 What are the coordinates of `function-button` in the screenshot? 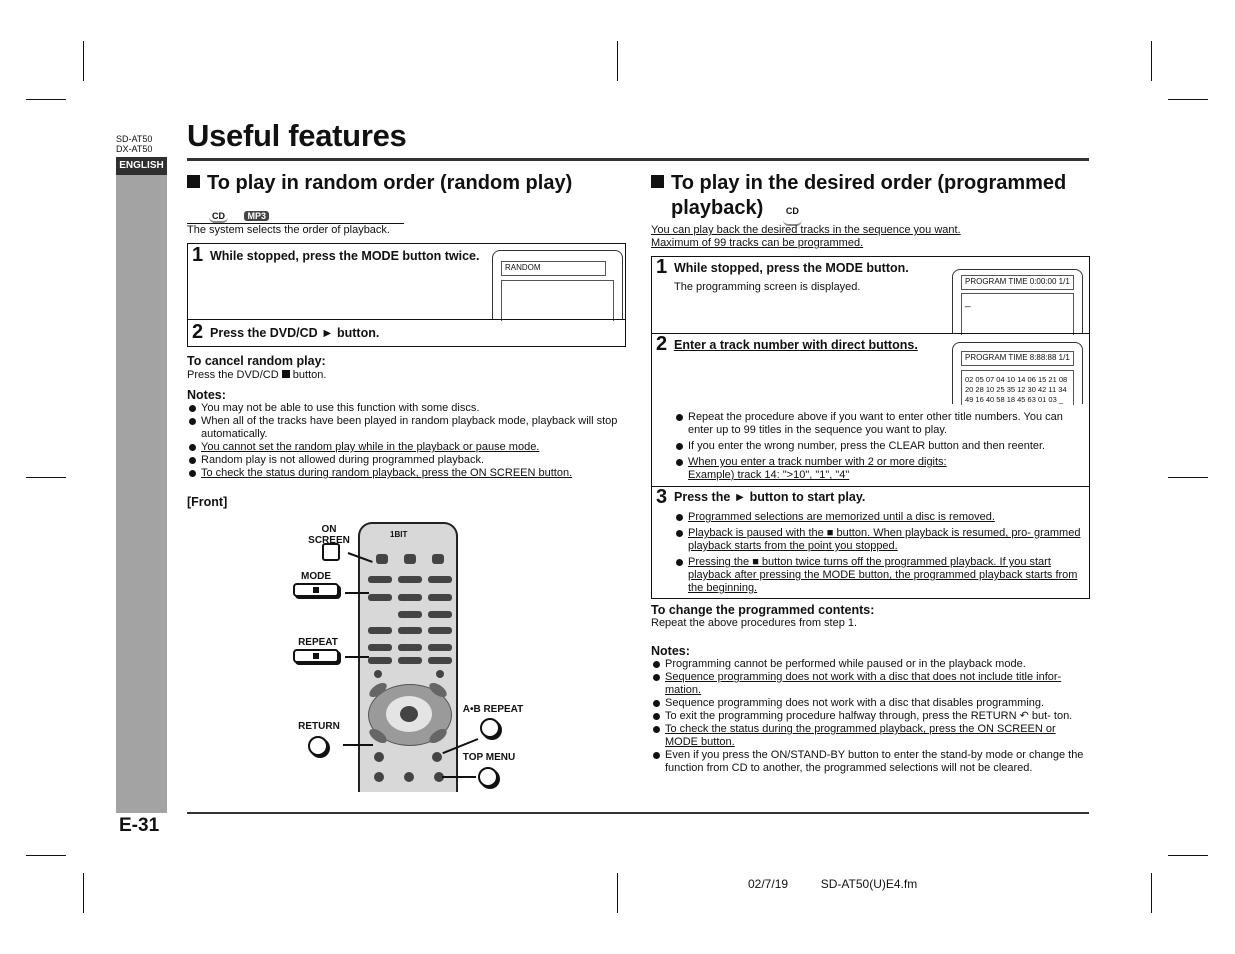 It's located at (410, 660).